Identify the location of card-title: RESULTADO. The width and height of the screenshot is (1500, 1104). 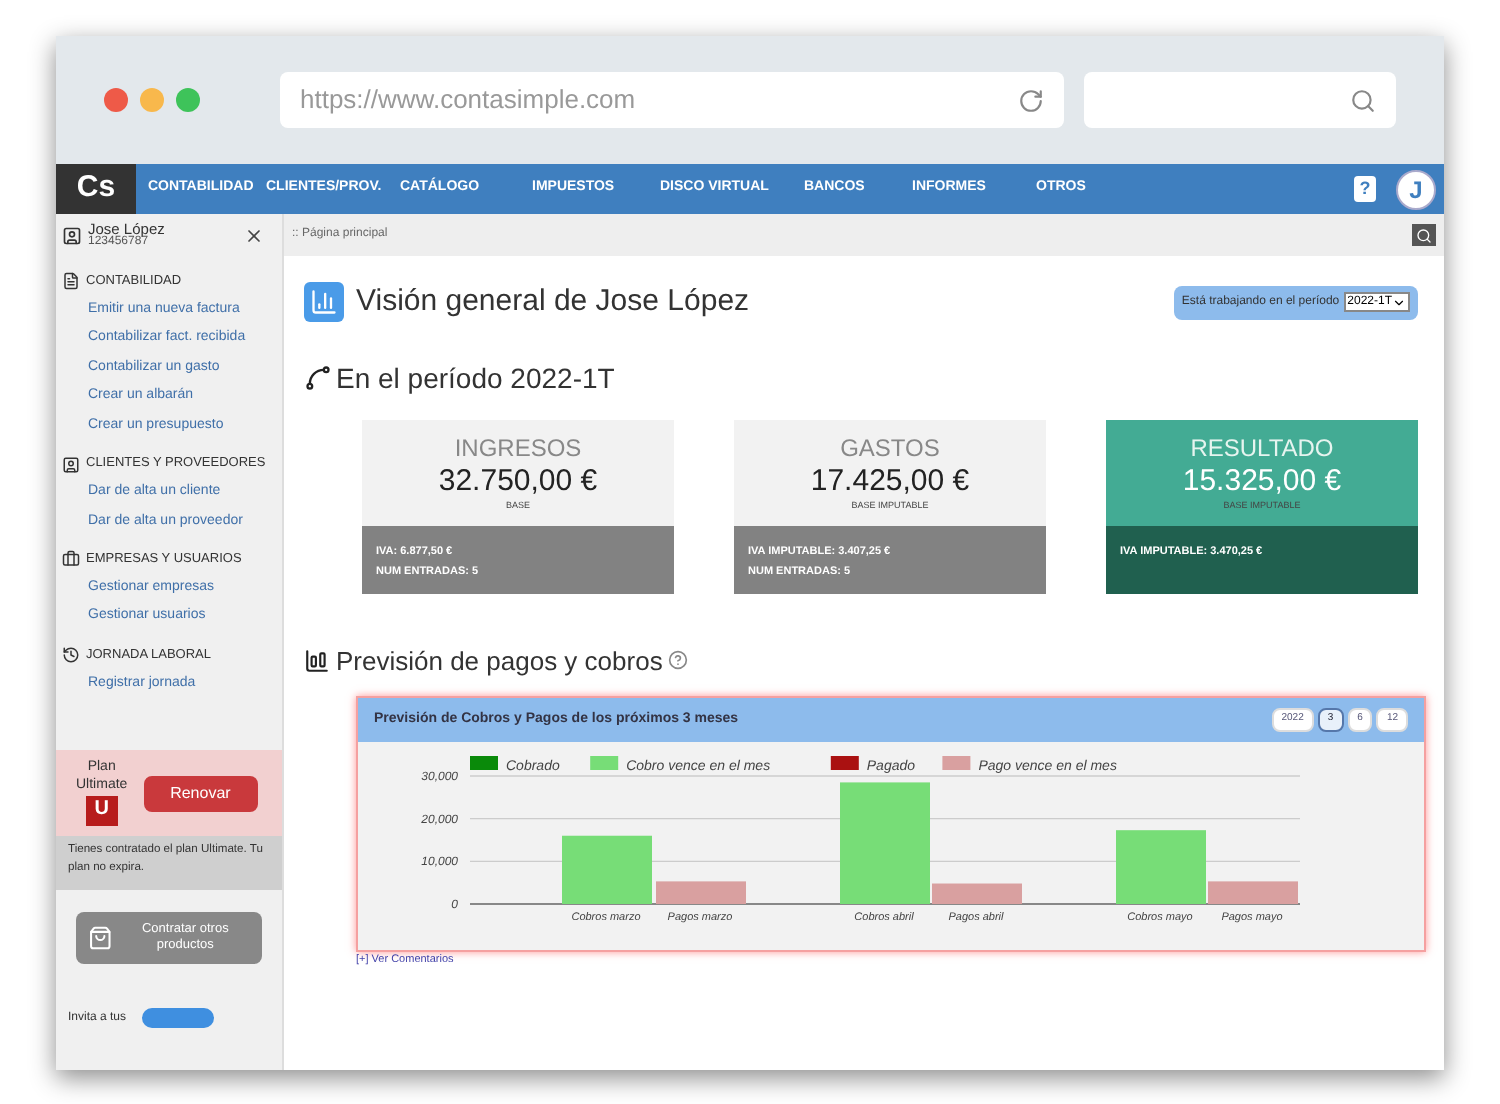
(1262, 448).